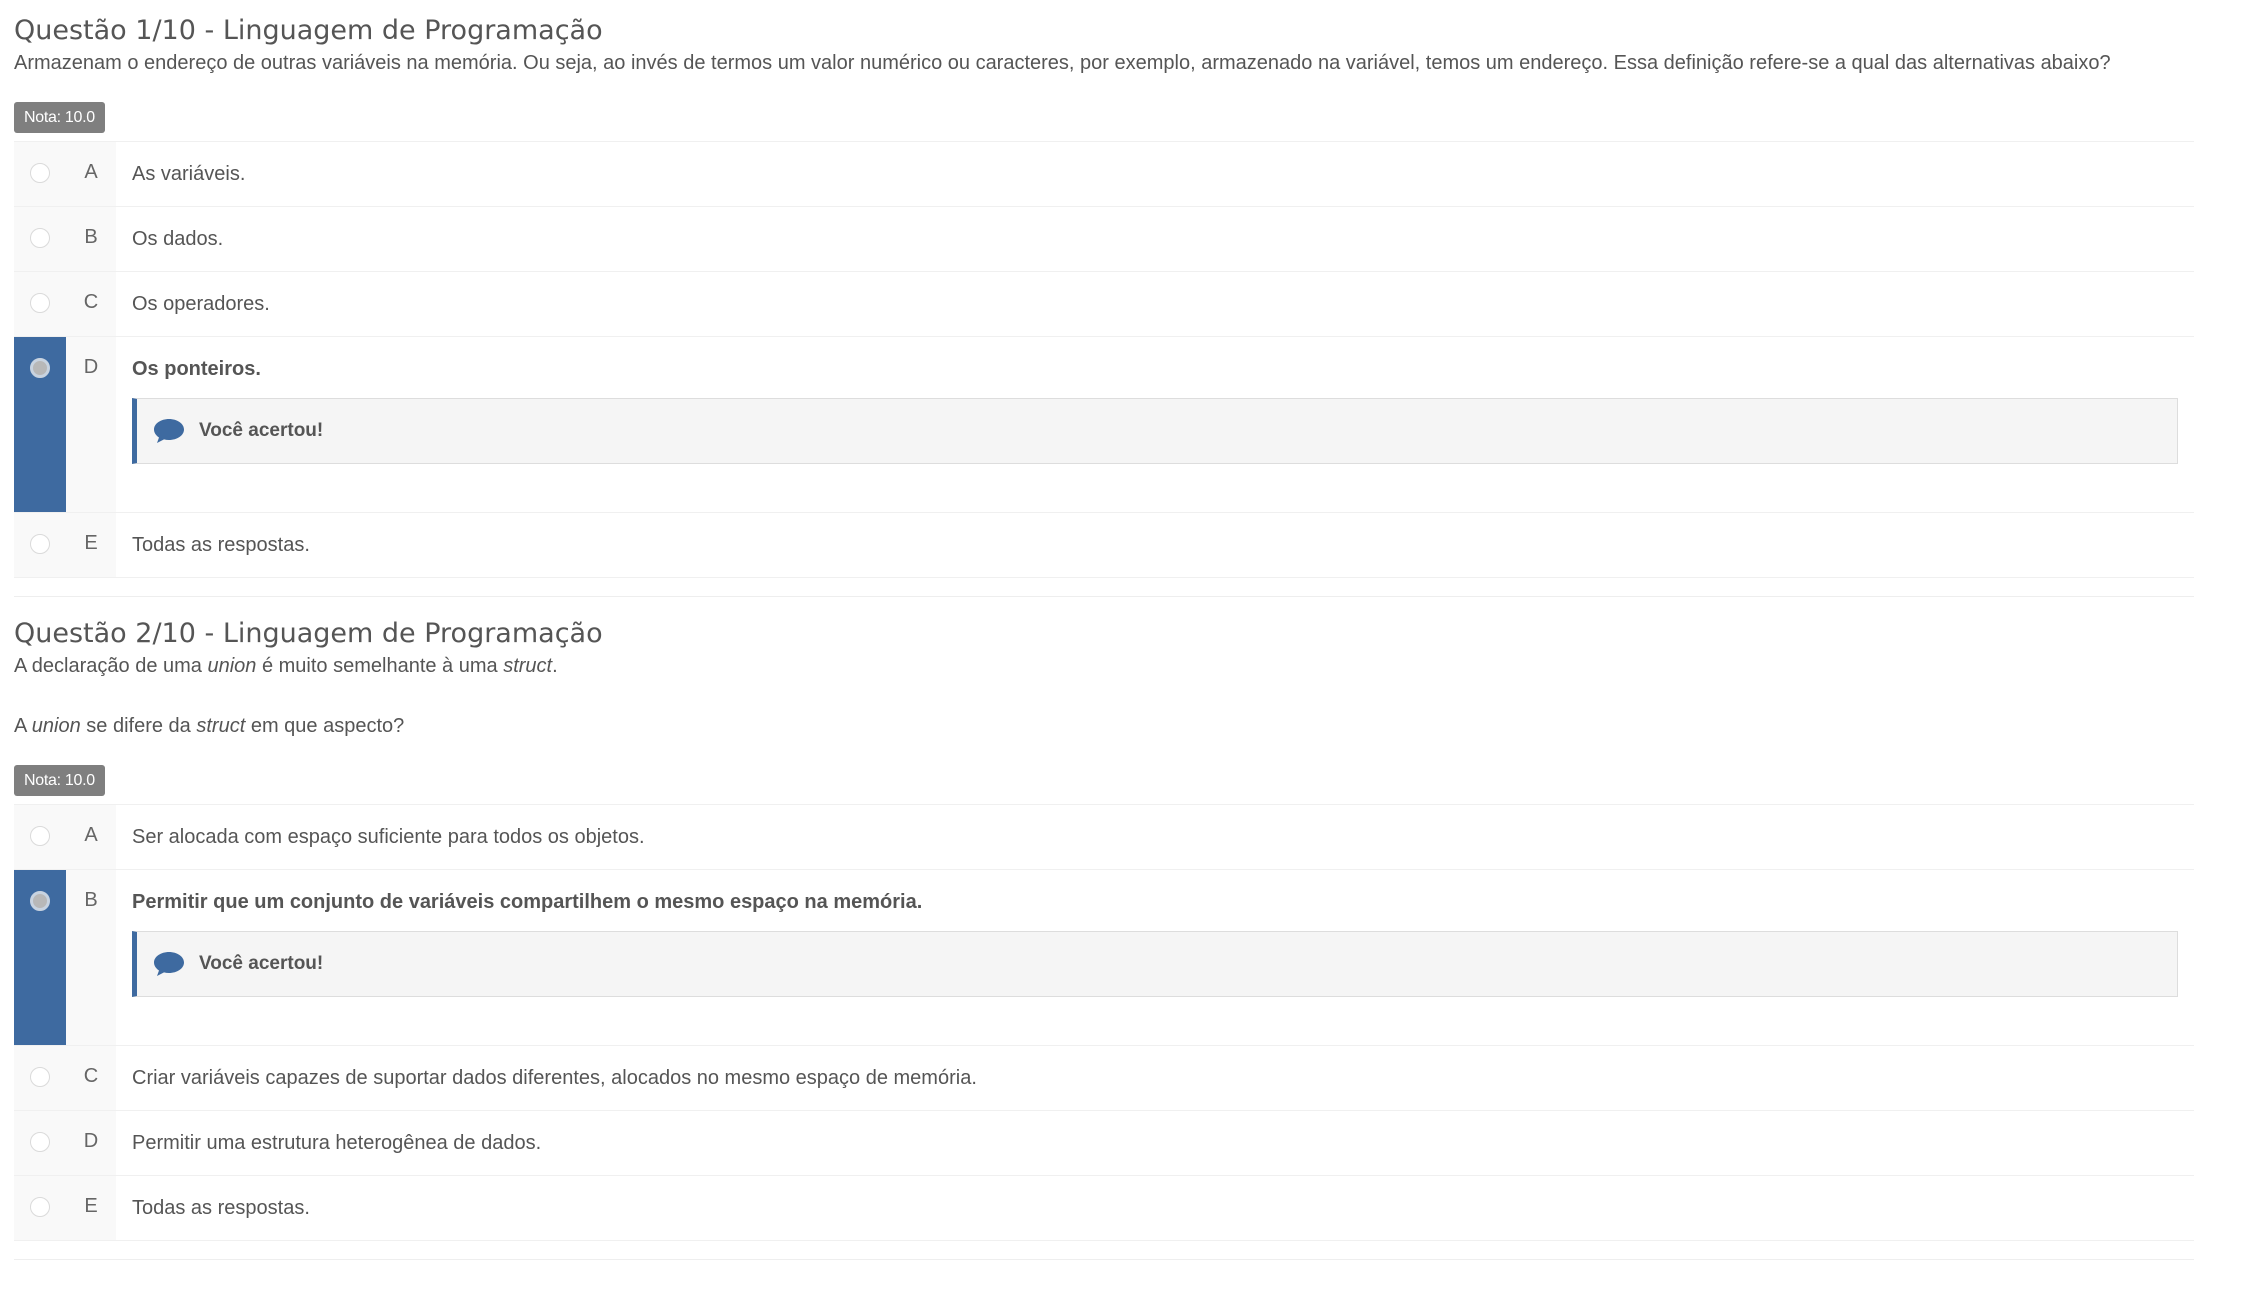 The height and width of the screenshot is (1314, 2247). I want to click on text-fragment: A declaração de uma, so click(111, 666).